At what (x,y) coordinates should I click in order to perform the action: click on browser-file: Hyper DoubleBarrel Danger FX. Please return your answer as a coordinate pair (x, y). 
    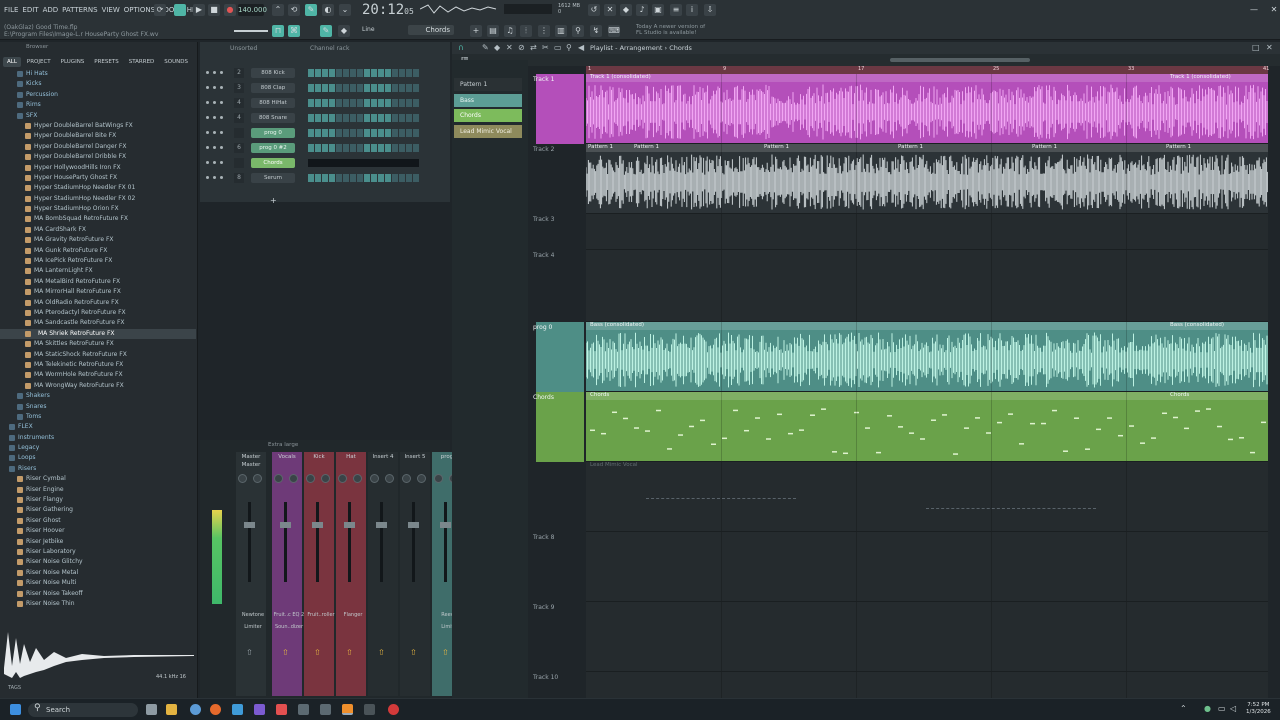
    Looking at the image, I should click on (98, 147).